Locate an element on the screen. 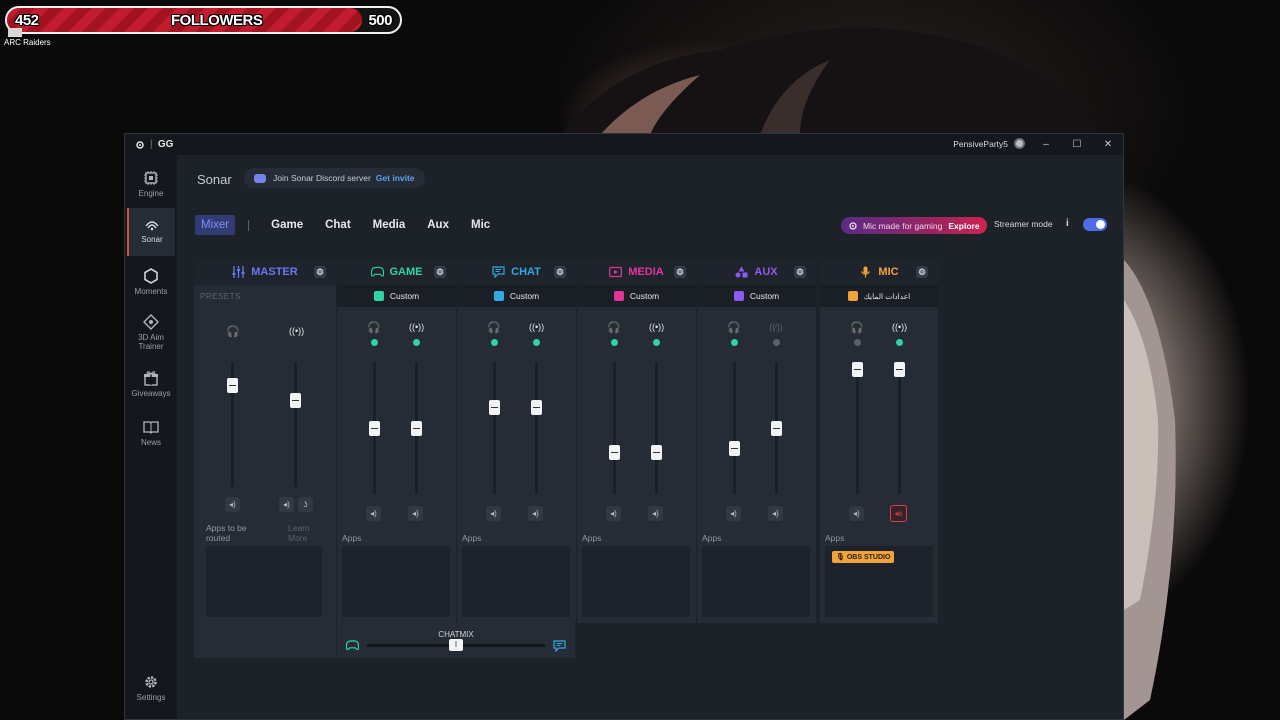 The image size is (1280, 720). discord-icon is located at coordinates (260, 178).